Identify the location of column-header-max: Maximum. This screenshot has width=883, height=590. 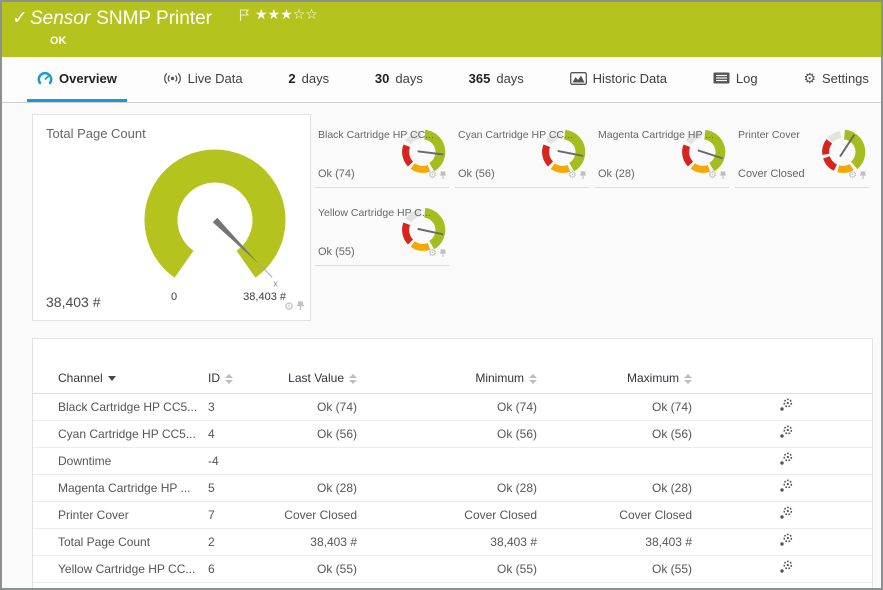
(622, 378).